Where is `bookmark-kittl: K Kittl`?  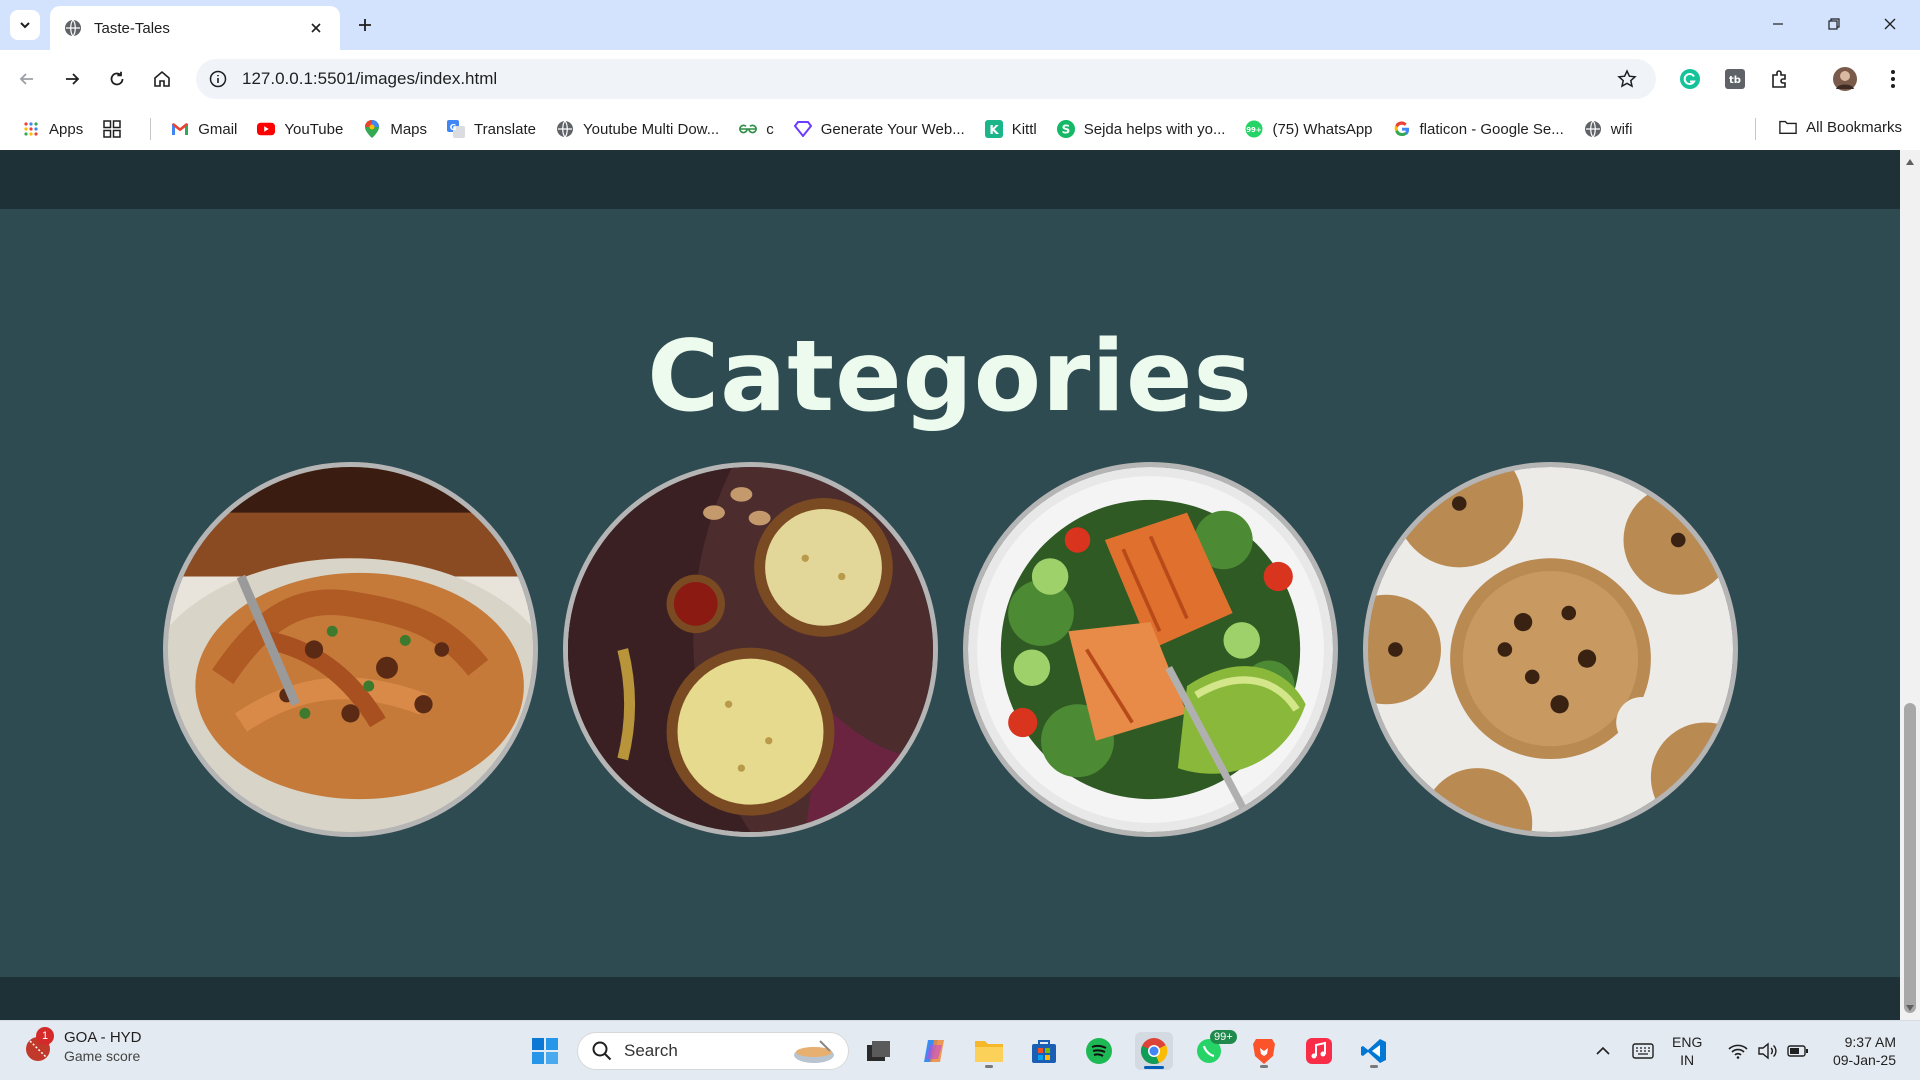
bookmark-kittl: K Kittl is located at coordinates (1010, 129).